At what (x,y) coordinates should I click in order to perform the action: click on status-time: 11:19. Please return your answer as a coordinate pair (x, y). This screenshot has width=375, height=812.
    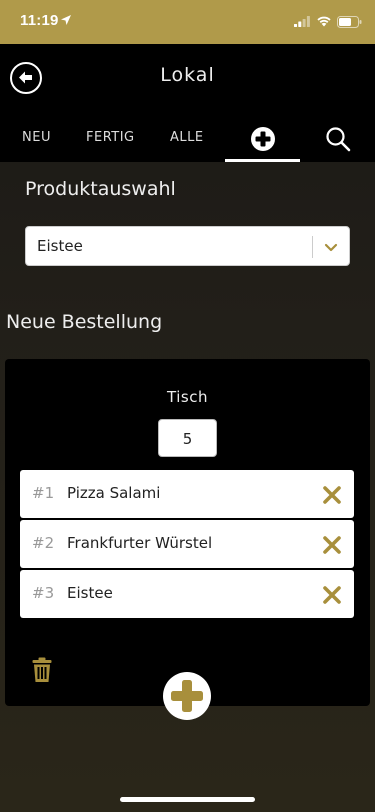
    Looking at the image, I should click on (39, 20).